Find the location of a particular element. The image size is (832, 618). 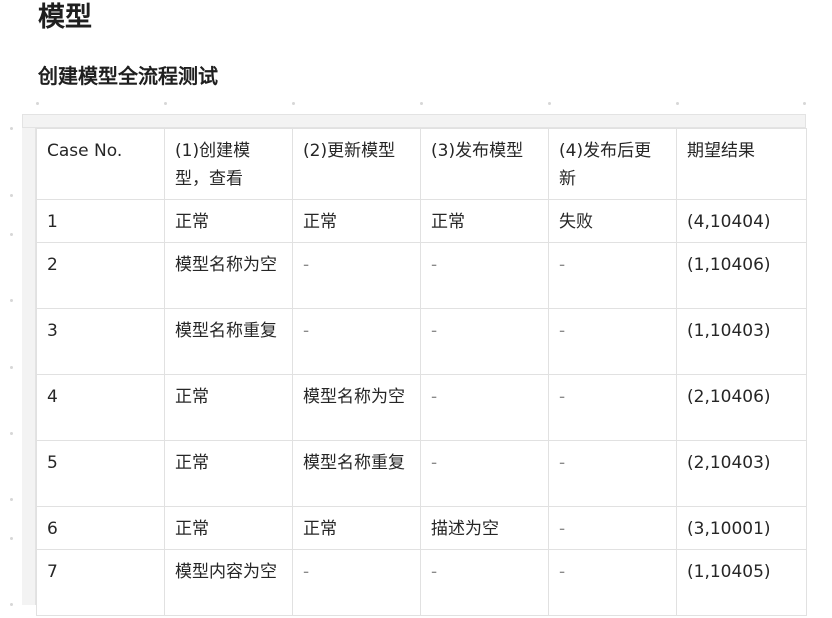

row-handles is located at coordinates (12, 309).